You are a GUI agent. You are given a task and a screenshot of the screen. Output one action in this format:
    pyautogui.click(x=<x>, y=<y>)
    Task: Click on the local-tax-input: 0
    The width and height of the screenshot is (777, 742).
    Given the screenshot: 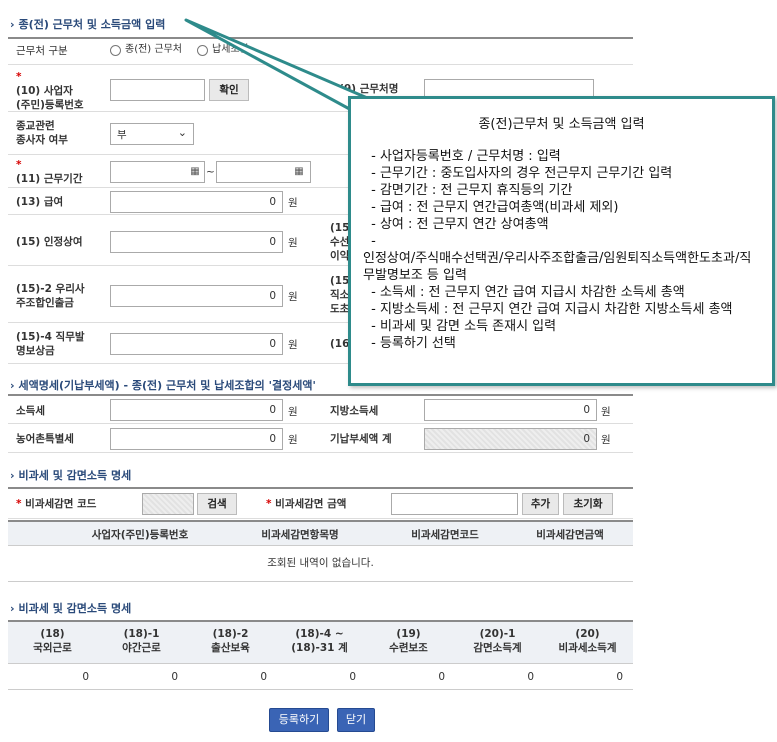 What is the action you would take?
    pyautogui.click(x=510, y=410)
    